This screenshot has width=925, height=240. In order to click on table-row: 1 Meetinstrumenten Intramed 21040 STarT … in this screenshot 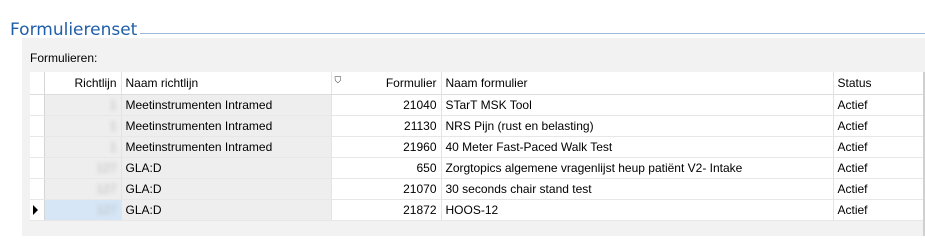, I will do `click(477, 105)`.